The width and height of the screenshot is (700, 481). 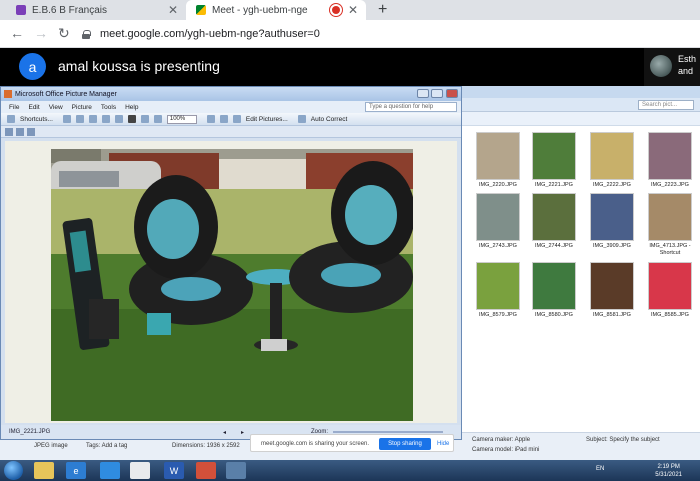 I want to click on chrome-icon, so click(x=140, y=470).